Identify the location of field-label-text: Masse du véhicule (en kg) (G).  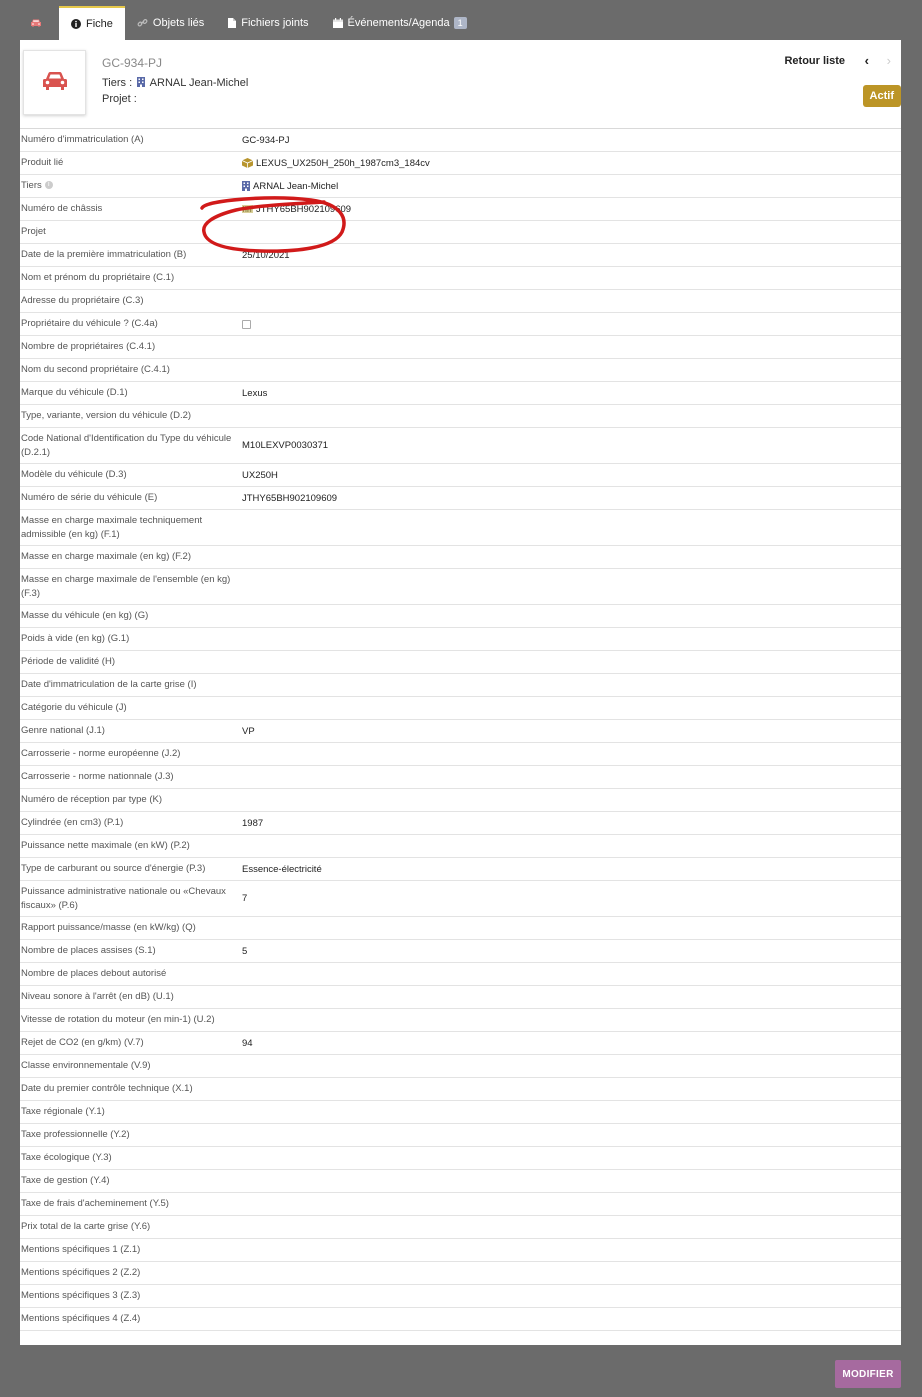
(85, 615).